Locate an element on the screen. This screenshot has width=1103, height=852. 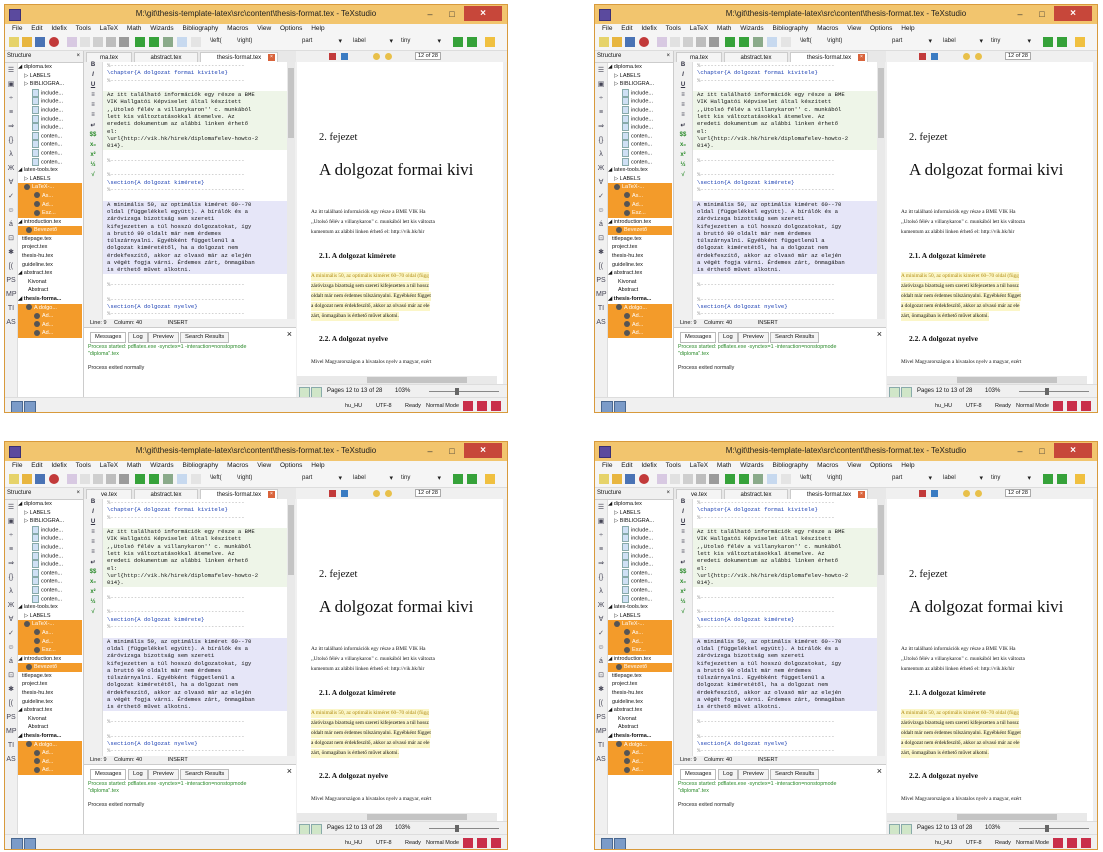
copy-icon is located at coordinates (688, 42).